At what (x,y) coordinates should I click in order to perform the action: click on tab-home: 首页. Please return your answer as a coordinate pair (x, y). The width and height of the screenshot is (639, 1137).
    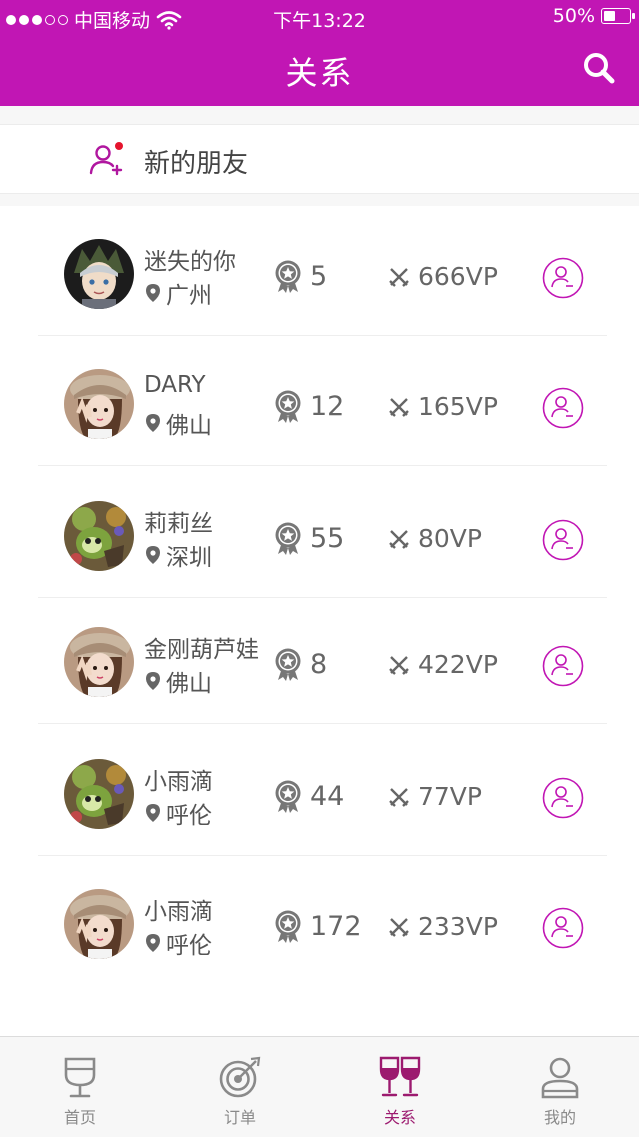
    Looking at the image, I should click on (80, 1087).